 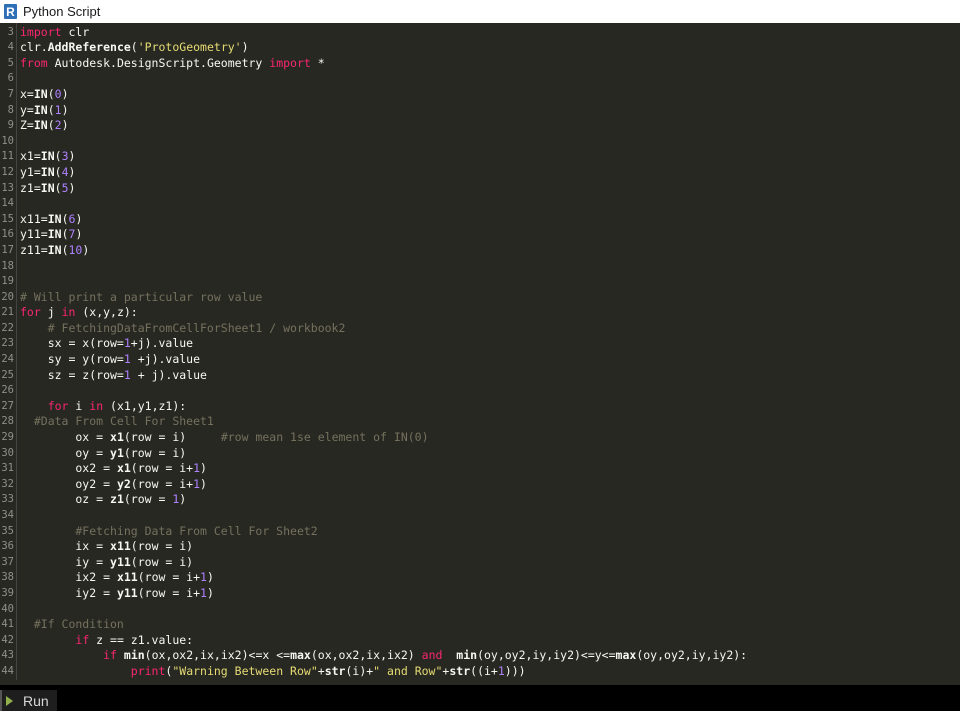 I want to click on code-text: # Will print a particular row value, so click(x=141, y=298).